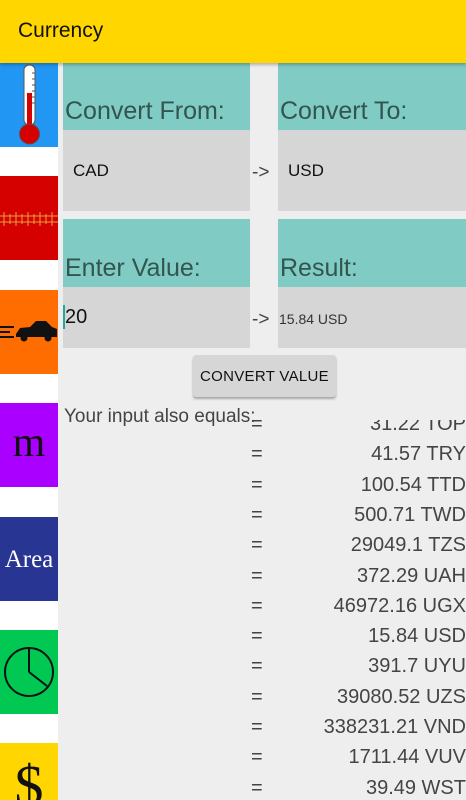  I want to click on list-item: = 41.57 TRY, so click(262, 455).